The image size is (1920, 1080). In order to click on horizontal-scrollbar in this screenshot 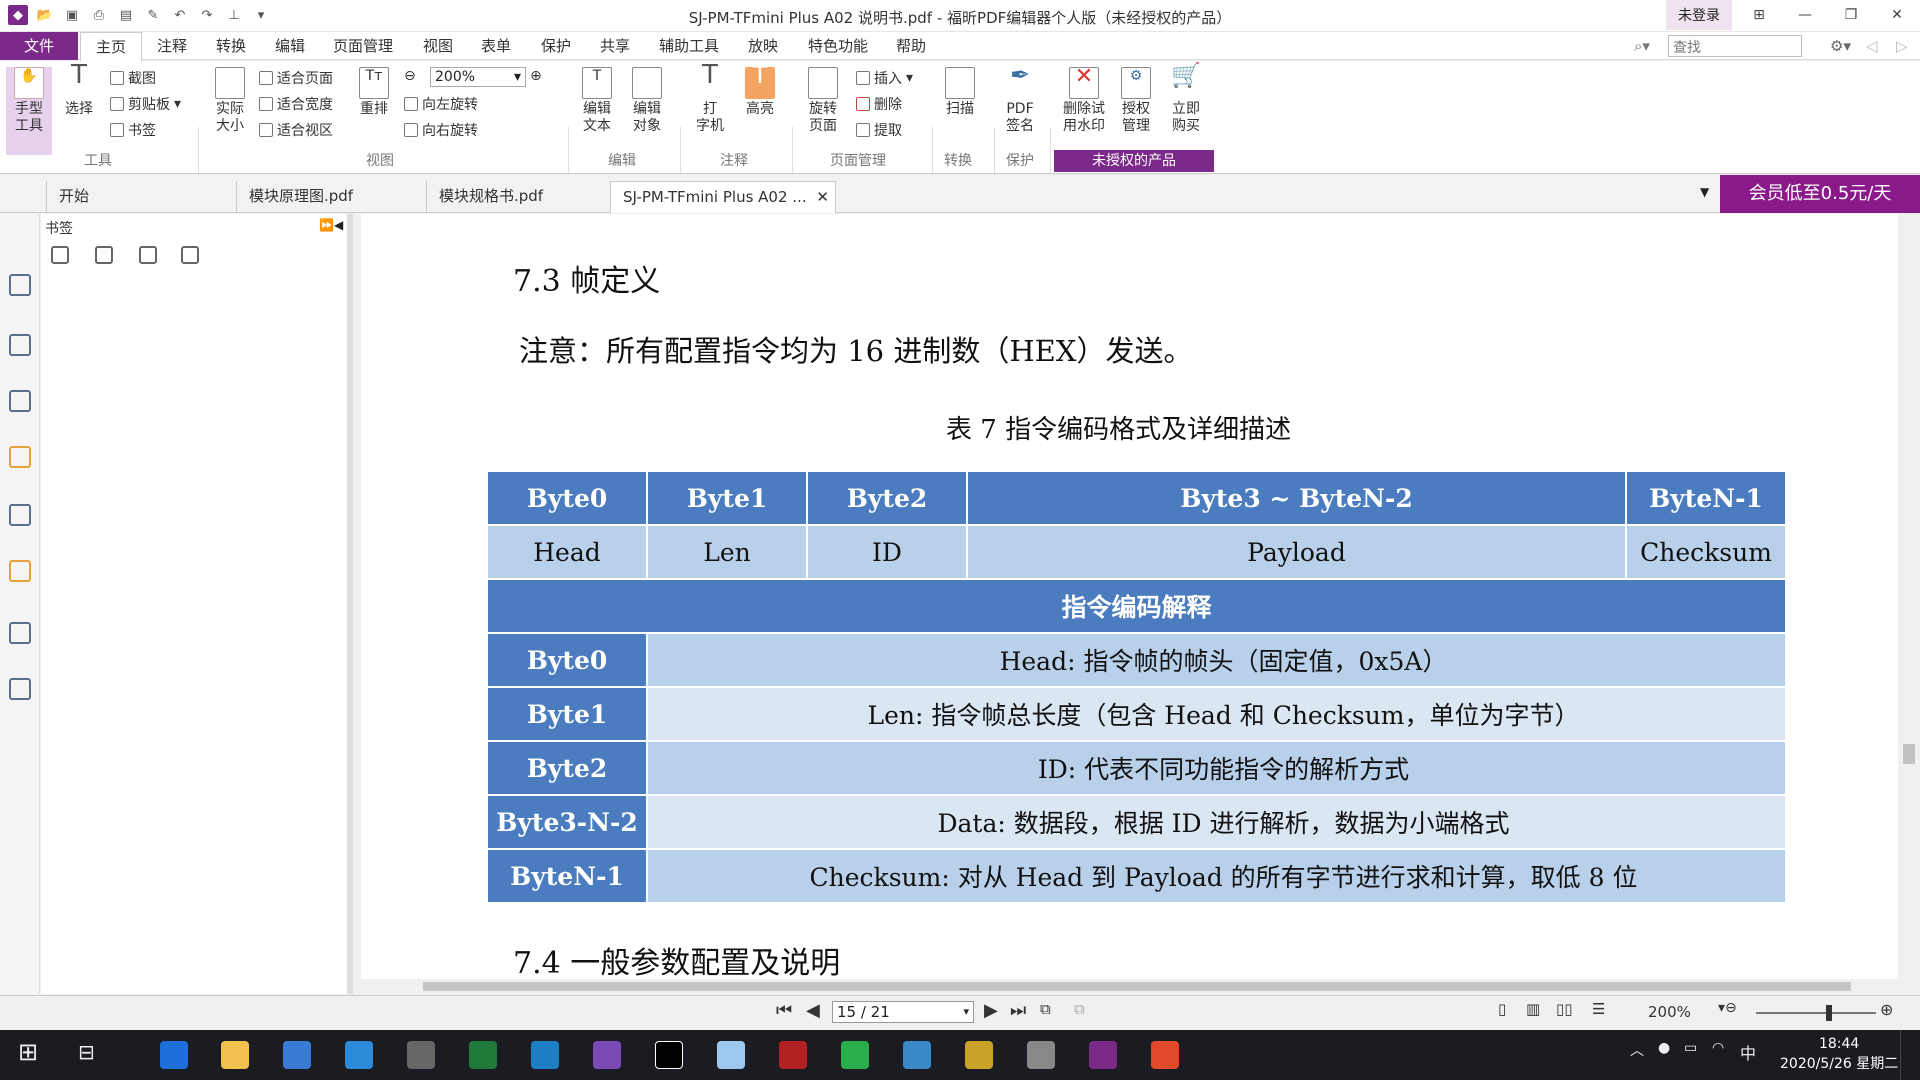, I will do `click(1129, 986)`.